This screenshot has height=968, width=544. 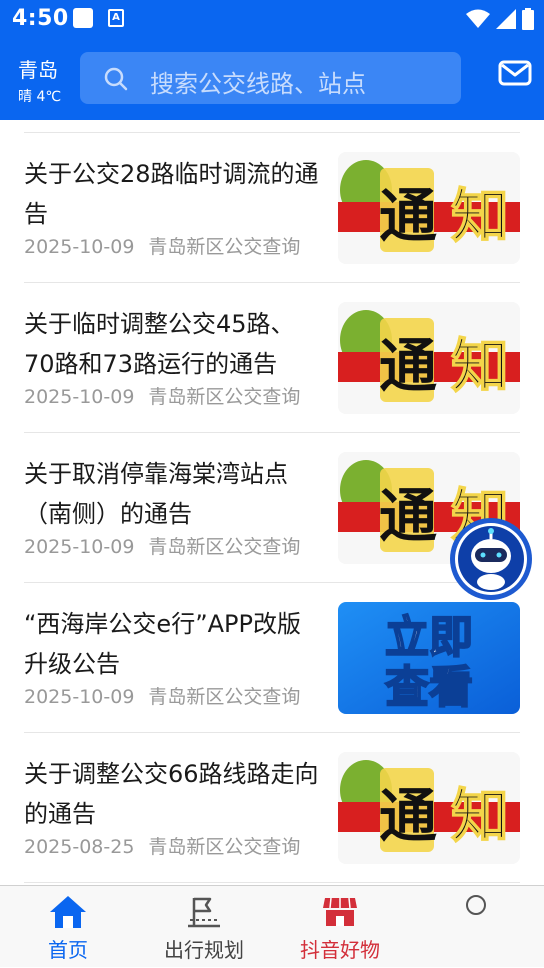 I want to click on news-title-text: 关于公交28路临时调流的通告, so click(x=171, y=194).